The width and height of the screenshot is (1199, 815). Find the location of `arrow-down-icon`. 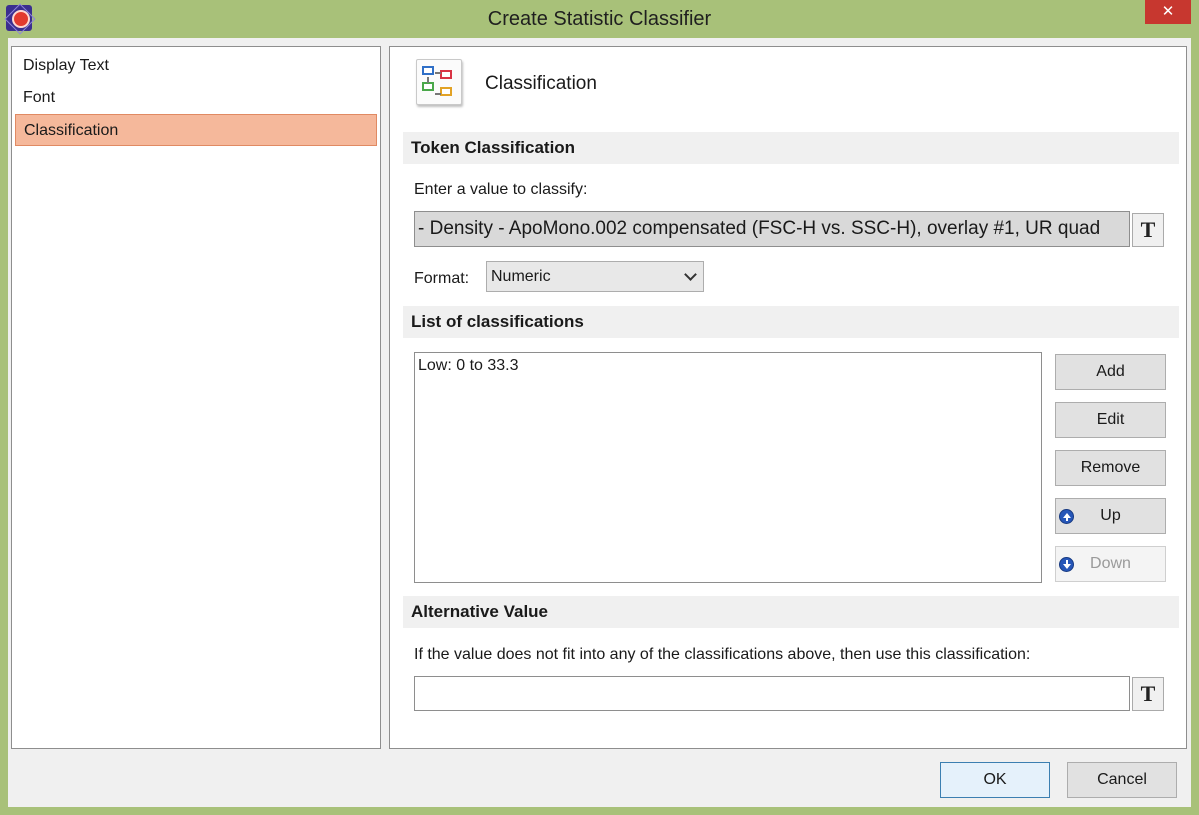

arrow-down-icon is located at coordinates (1066, 564).